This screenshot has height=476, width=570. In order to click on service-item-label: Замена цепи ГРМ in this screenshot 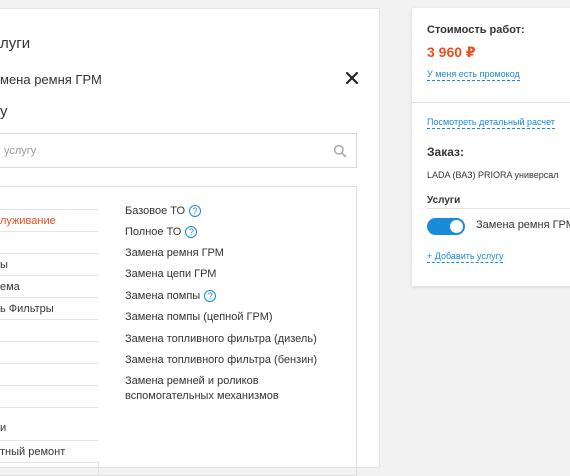, I will do `click(171, 274)`.